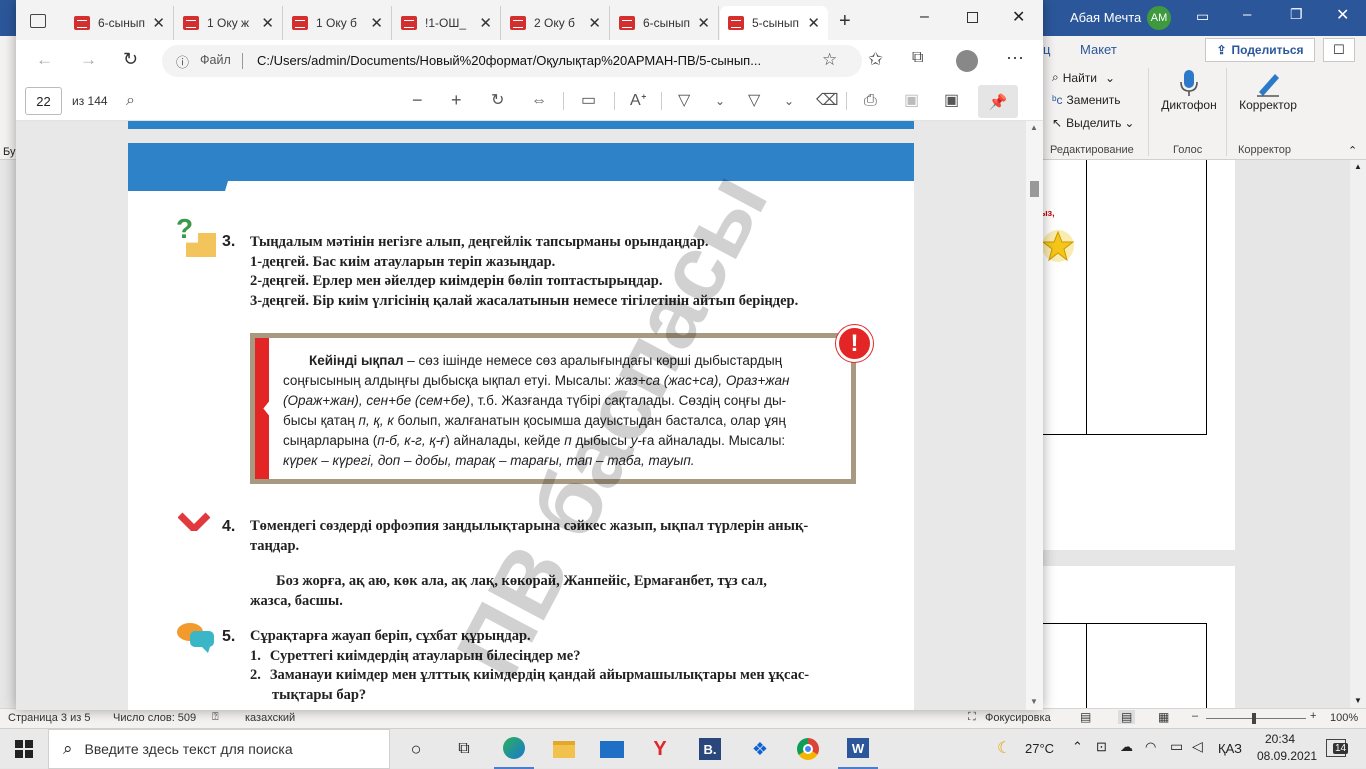 This screenshot has height=769, width=1366. I want to click on language-indicator: казахский, so click(270, 718).